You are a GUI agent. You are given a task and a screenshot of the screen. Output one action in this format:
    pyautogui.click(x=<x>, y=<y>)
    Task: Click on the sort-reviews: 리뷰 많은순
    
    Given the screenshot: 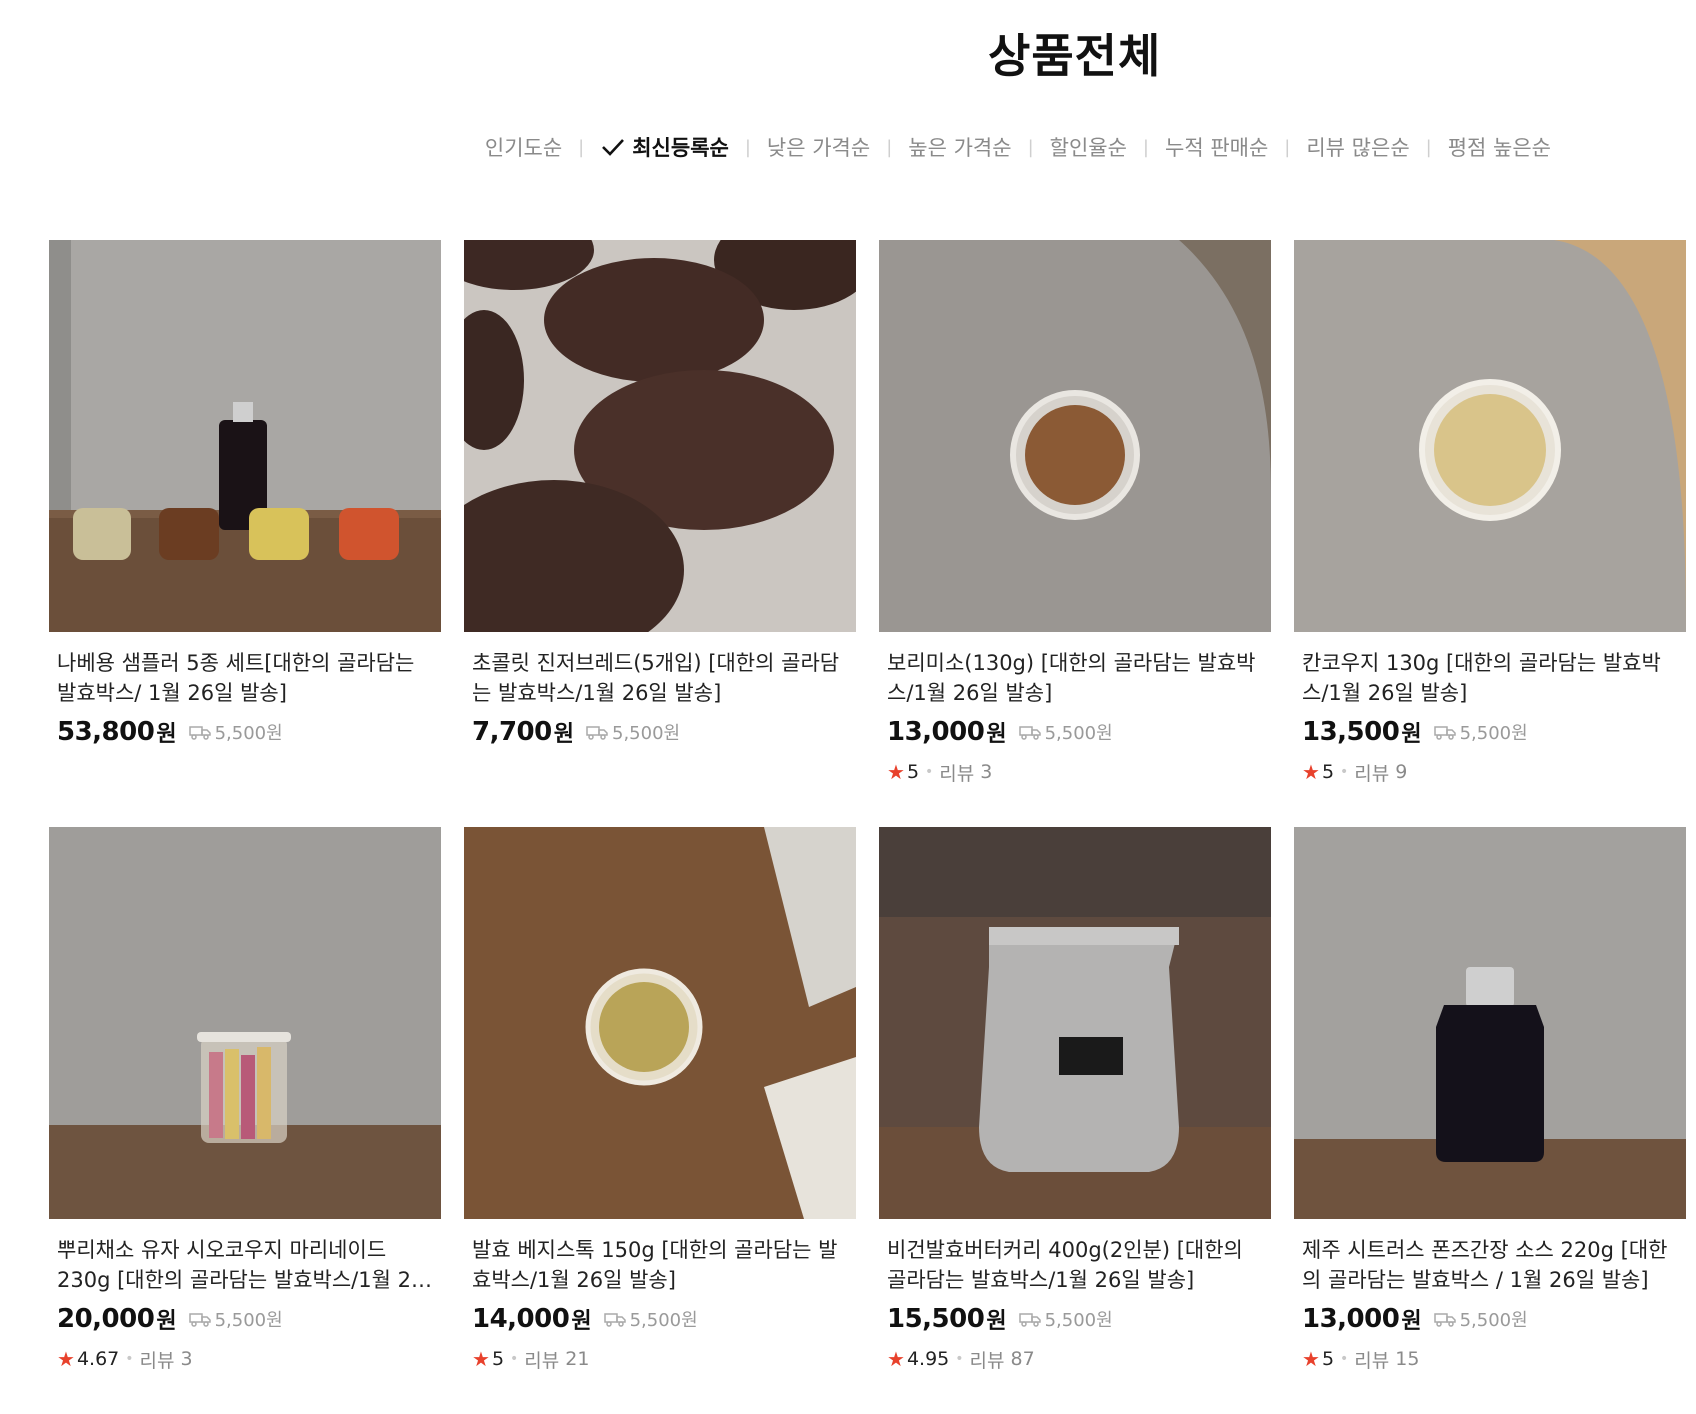 What is the action you would take?
    pyautogui.click(x=1357, y=147)
    